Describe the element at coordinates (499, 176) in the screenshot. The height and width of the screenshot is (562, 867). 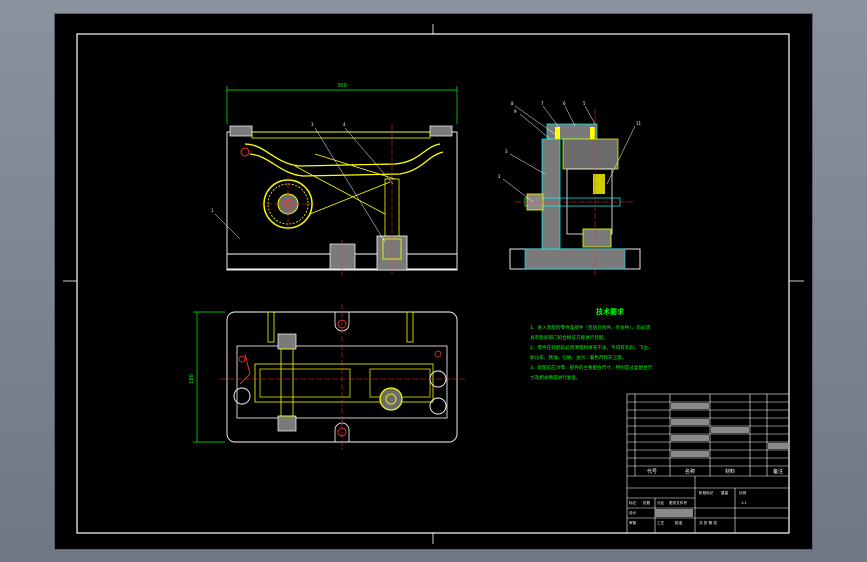
I see `svg-text: 2` at that location.